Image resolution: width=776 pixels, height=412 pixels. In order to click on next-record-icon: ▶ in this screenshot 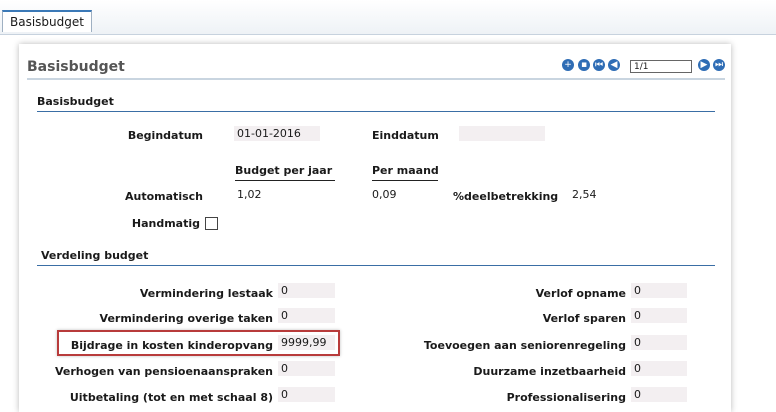, I will do `click(704, 65)`.